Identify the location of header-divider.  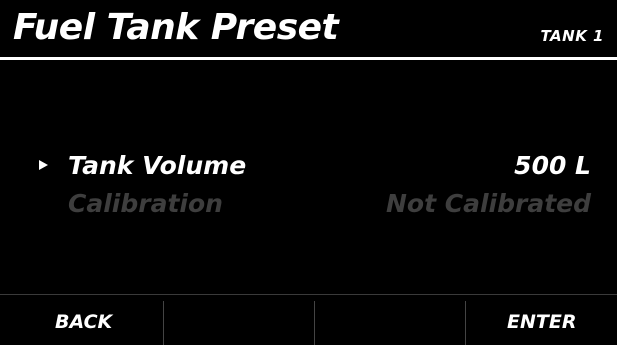
(308, 58).